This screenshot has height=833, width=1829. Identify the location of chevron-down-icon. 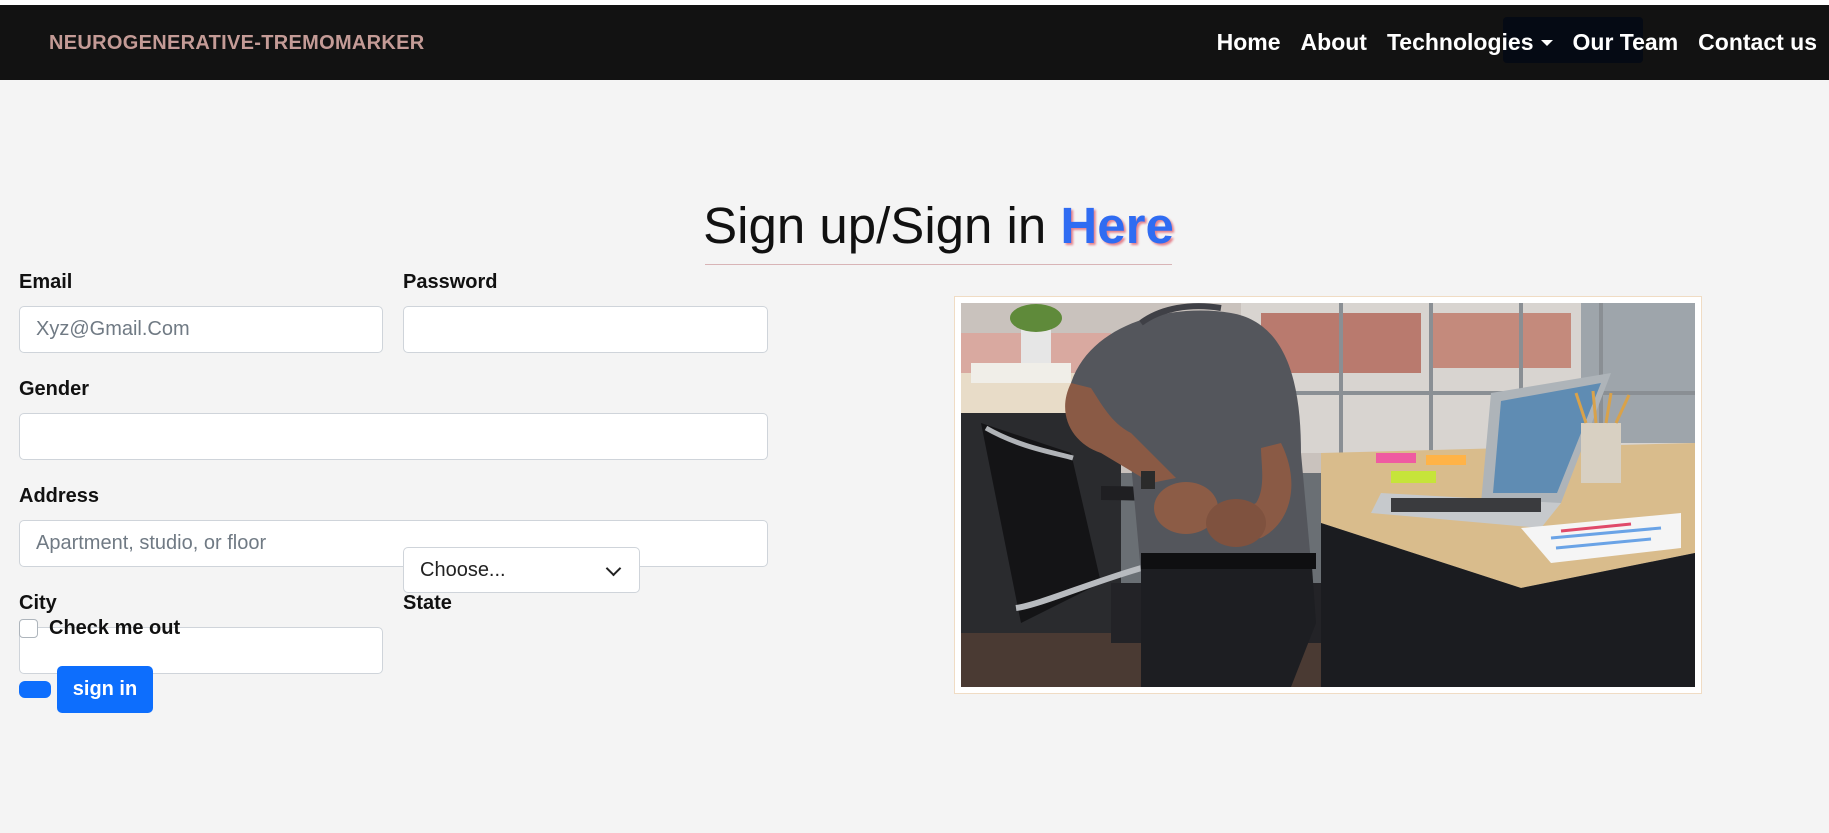
(613, 568).